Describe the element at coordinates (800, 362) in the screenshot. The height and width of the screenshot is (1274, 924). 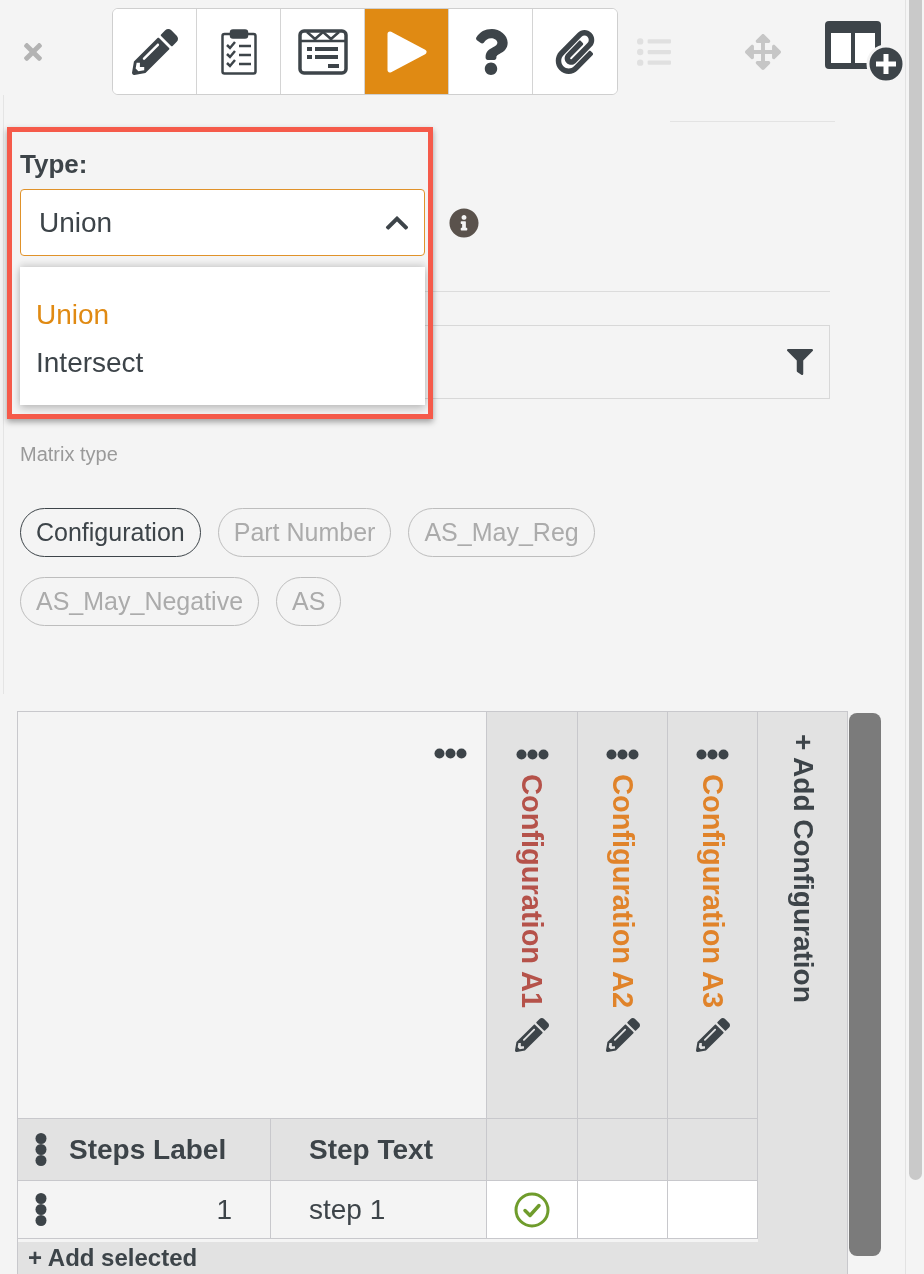
I see `filter-icon` at that location.